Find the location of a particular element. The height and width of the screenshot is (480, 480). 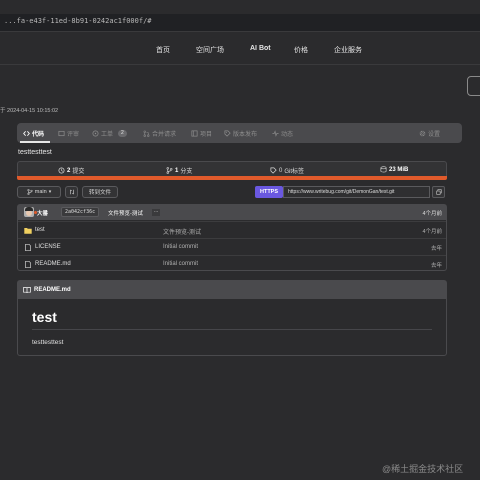

tab-settings-label: 设置 is located at coordinates (434, 135).